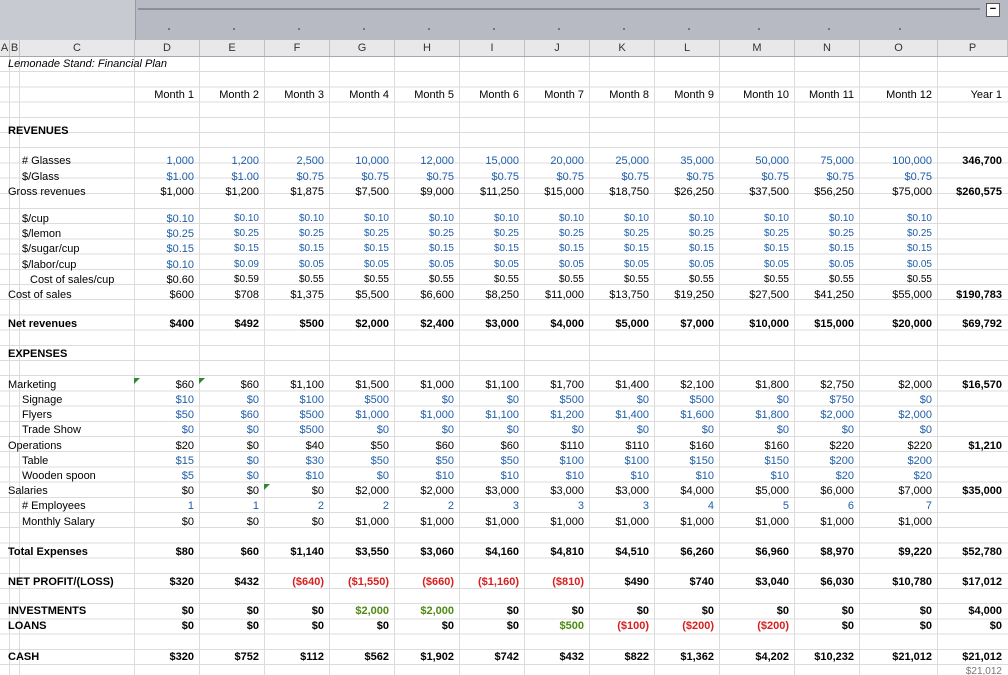 This screenshot has height=675, width=1008. I want to click on data-cell: ($640), so click(294, 582).